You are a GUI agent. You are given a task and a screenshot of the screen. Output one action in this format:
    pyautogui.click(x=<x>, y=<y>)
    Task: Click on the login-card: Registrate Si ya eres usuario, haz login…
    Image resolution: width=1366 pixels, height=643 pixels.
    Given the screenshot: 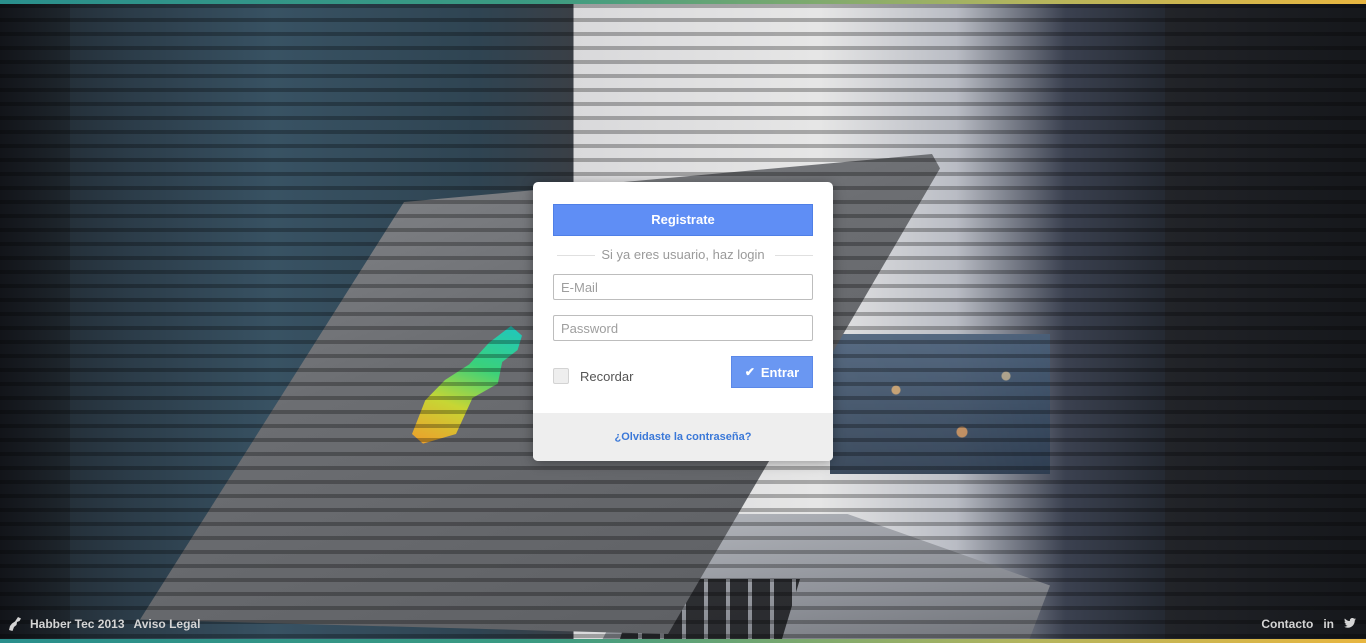 What is the action you would take?
    pyautogui.click(x=683, y=321)
    